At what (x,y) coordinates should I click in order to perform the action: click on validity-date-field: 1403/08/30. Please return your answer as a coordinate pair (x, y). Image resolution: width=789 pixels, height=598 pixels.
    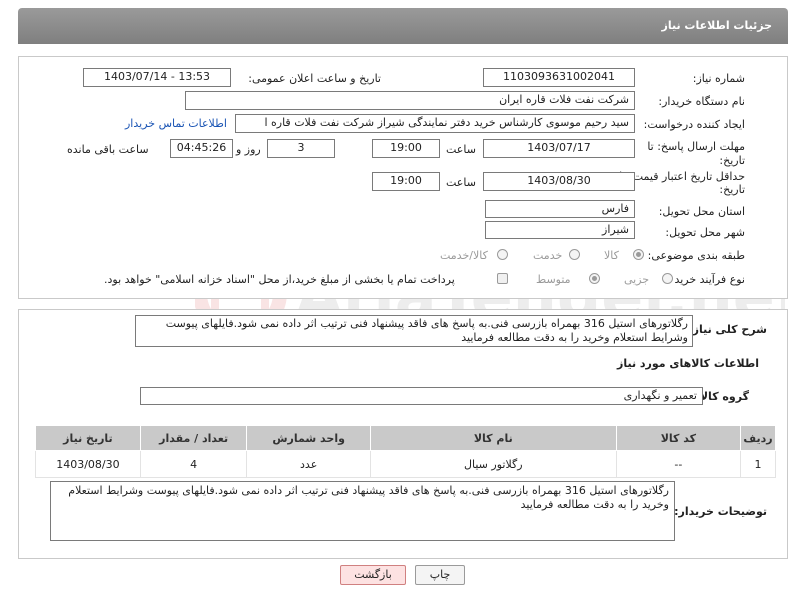
    Looking at the image, I should click on (559, 181).